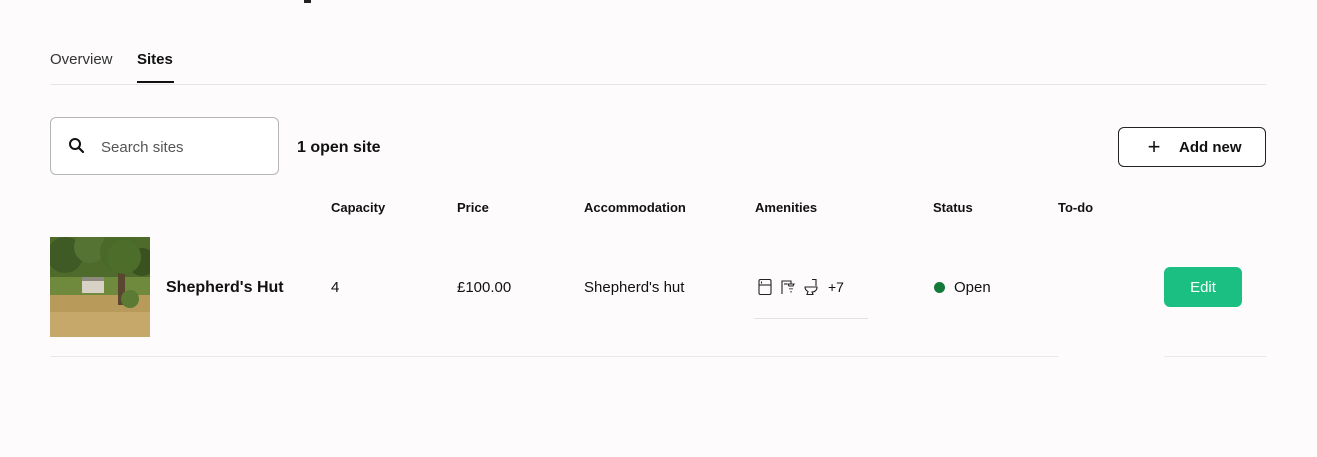 Image resolution: width=1317 pixels, height=457 pixels. Describe the element at coordinates (836, 287) in the screenshot. I see `amenities-more-count: +7` at that location.